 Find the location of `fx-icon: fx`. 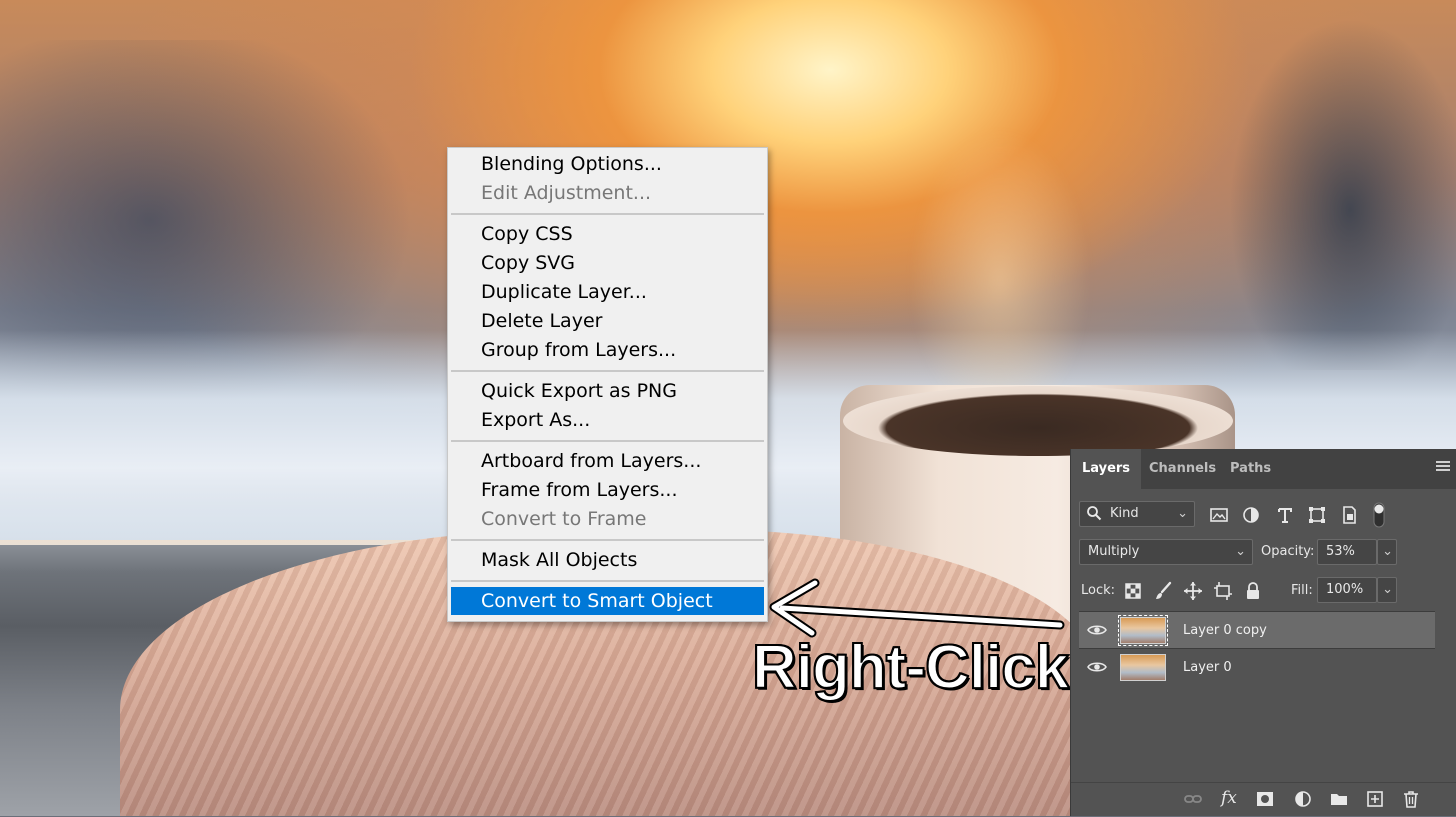

fx-icon: fx is located at coordinates (1231, 798).